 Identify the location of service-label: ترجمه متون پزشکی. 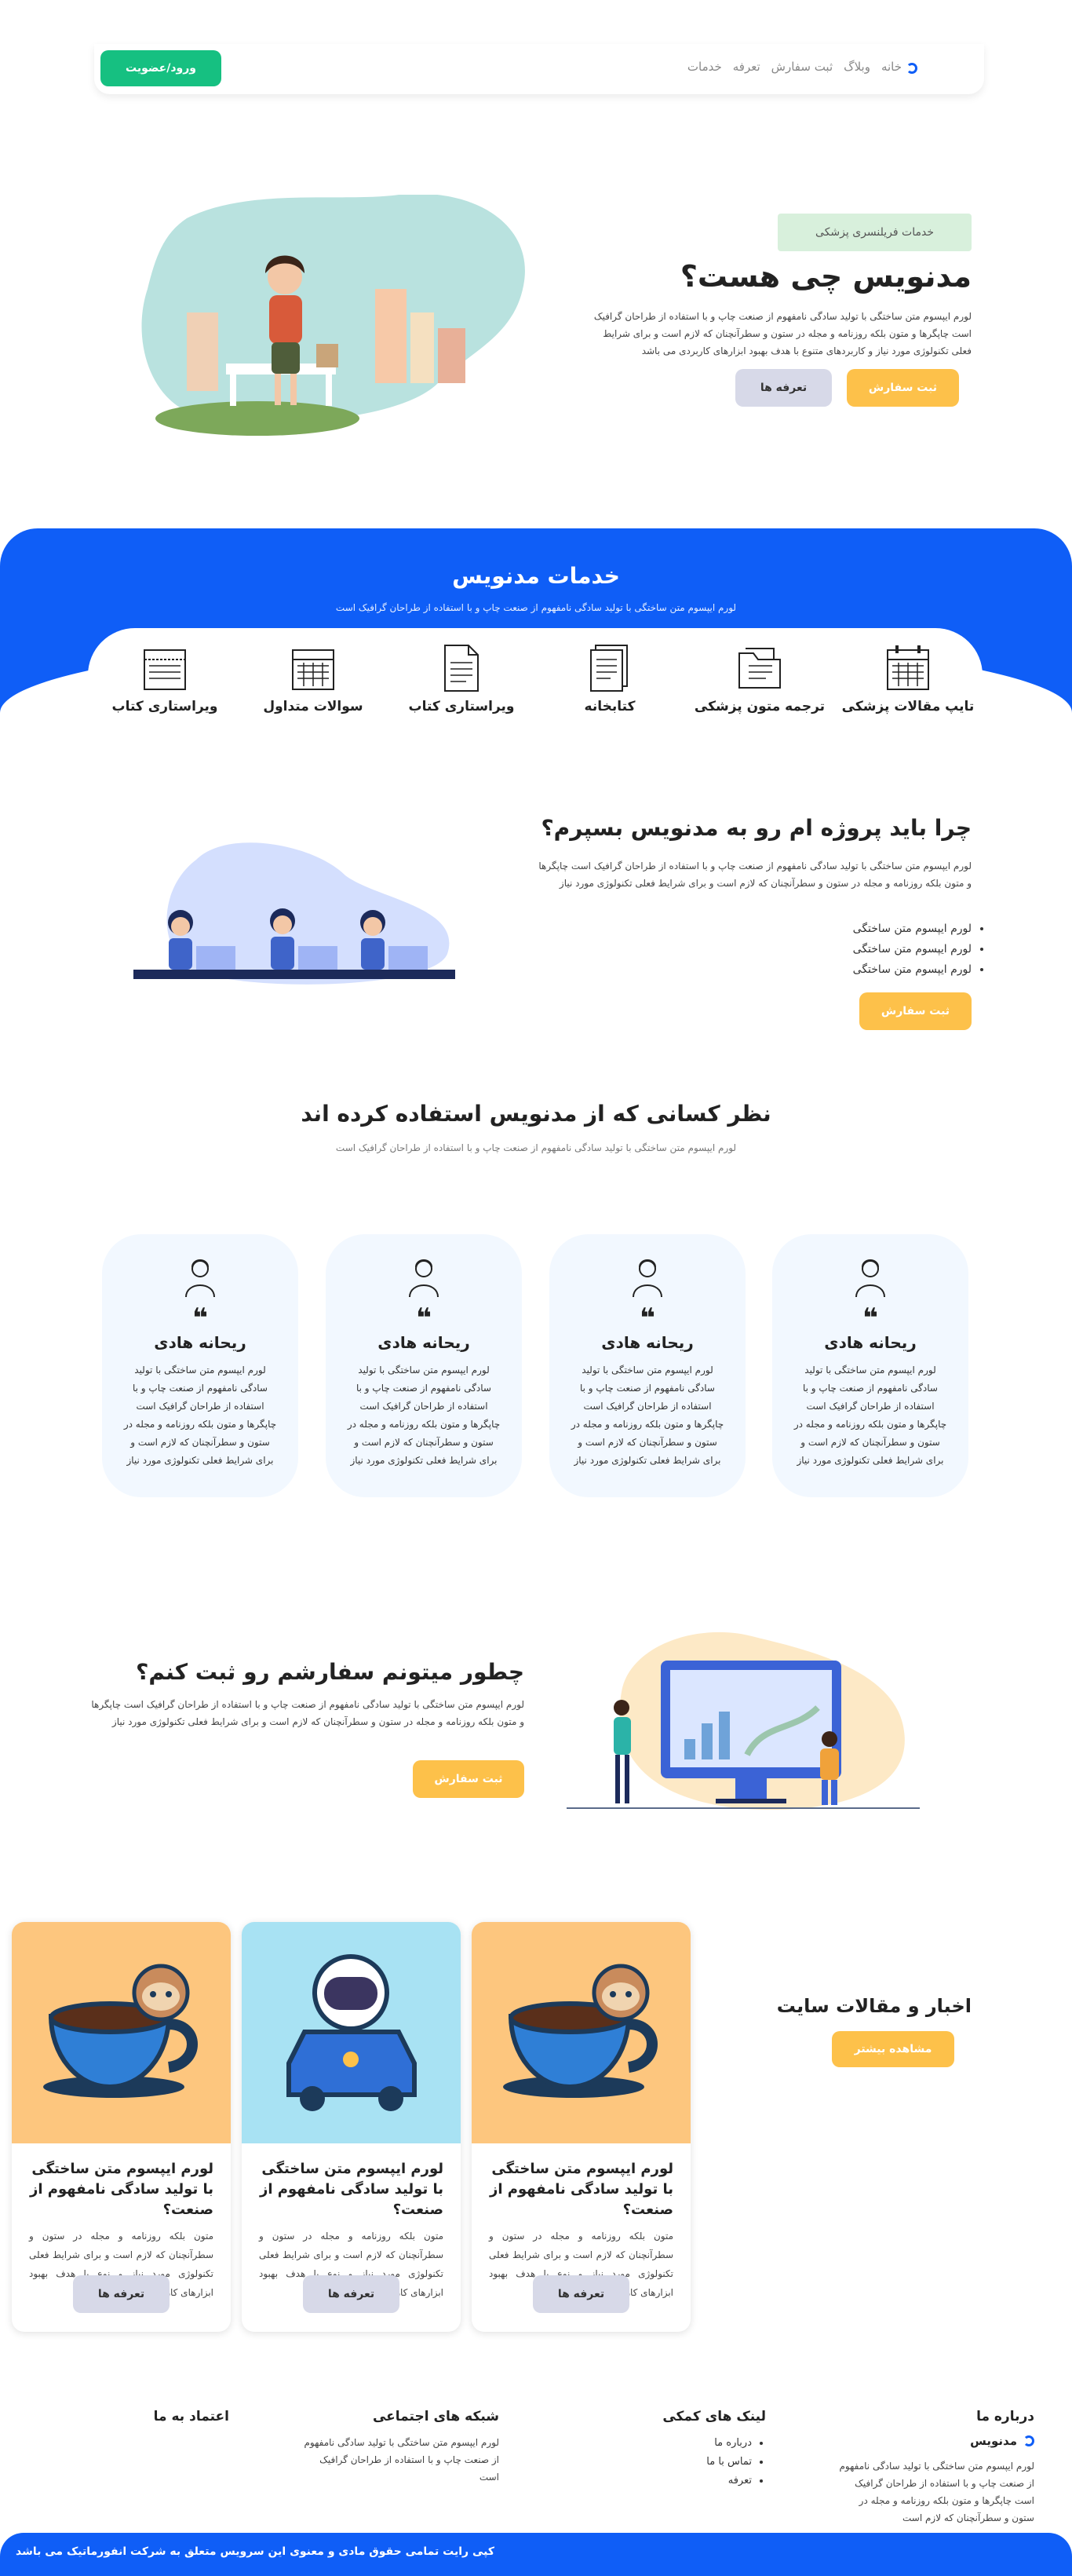
(760, 706).